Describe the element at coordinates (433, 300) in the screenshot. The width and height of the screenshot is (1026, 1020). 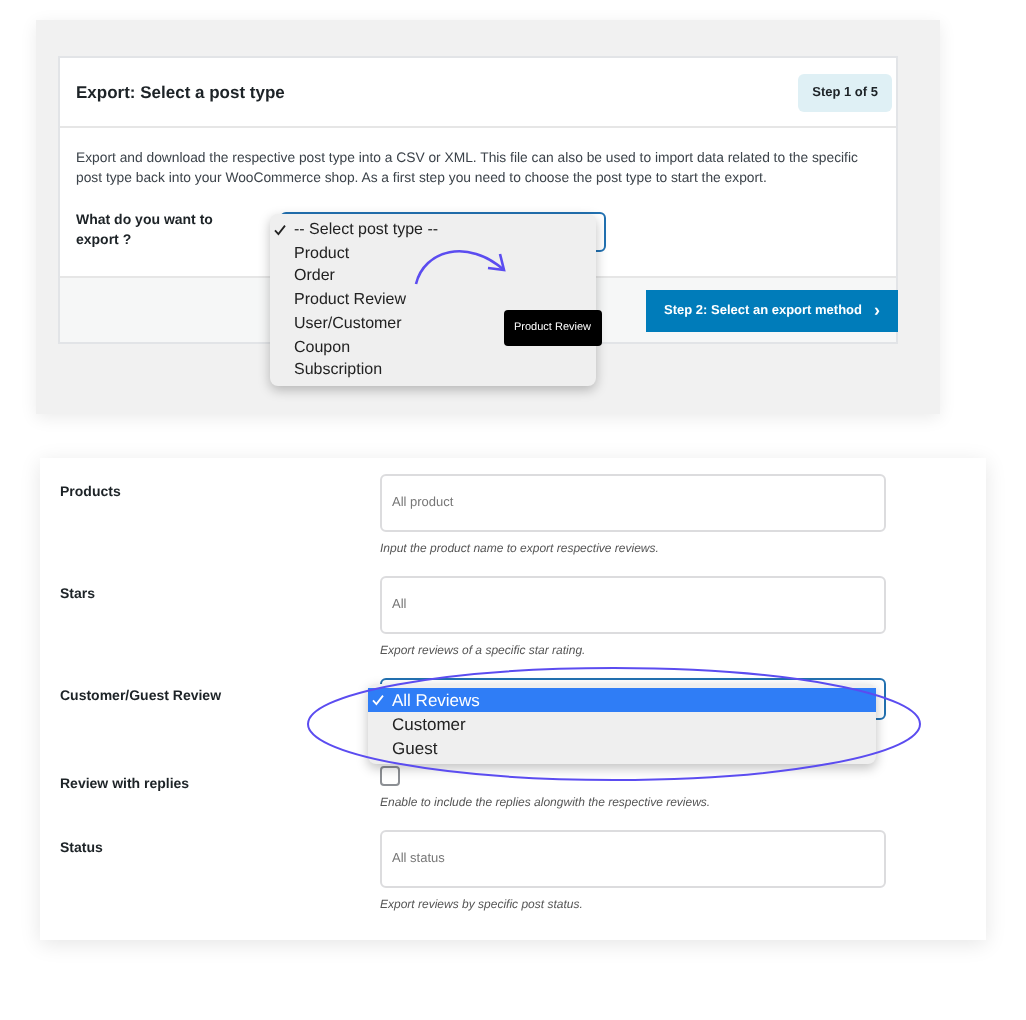
I see `dropdown-option: Product Review` at that location.